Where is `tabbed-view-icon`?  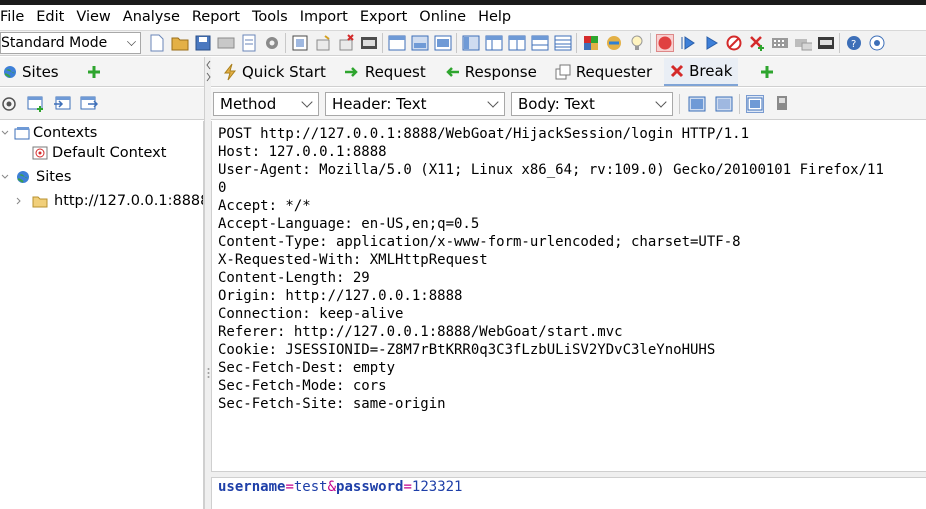
tabbed-view-icon is located at coordinates (755, 103).